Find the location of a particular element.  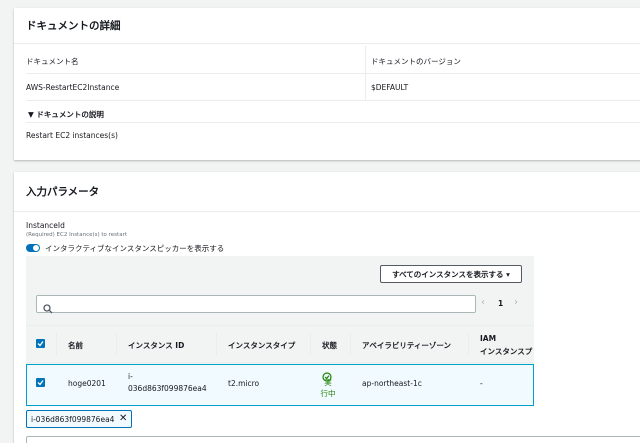

selected-instance-id: i-036d863f099876ea4 is located at coordinates (73, 419).